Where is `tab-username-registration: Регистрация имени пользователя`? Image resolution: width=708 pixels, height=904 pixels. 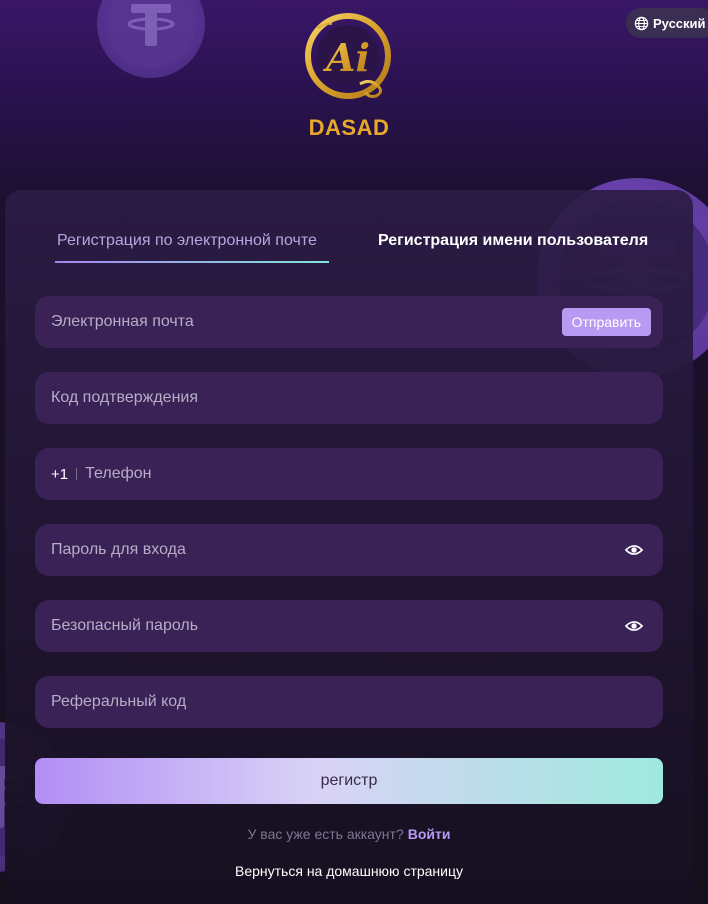
tab-username-registration: Регистрация имени пользователя is located at coordinates (513, 247).